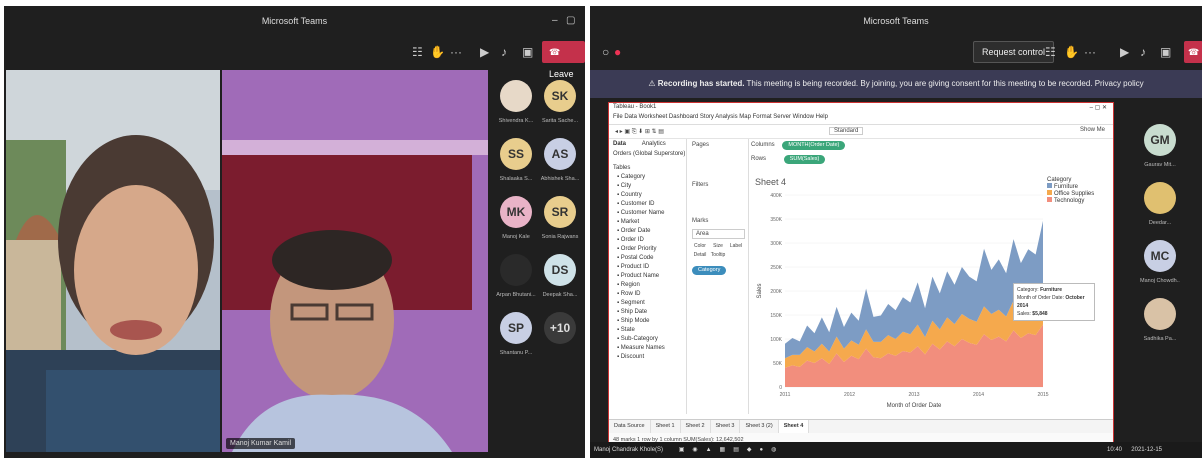  What do you see at coordinates (1040, 298) in the screenshot?
I see `tooltip-label: Month of Order Date:` at bounding box center [1040, 298].